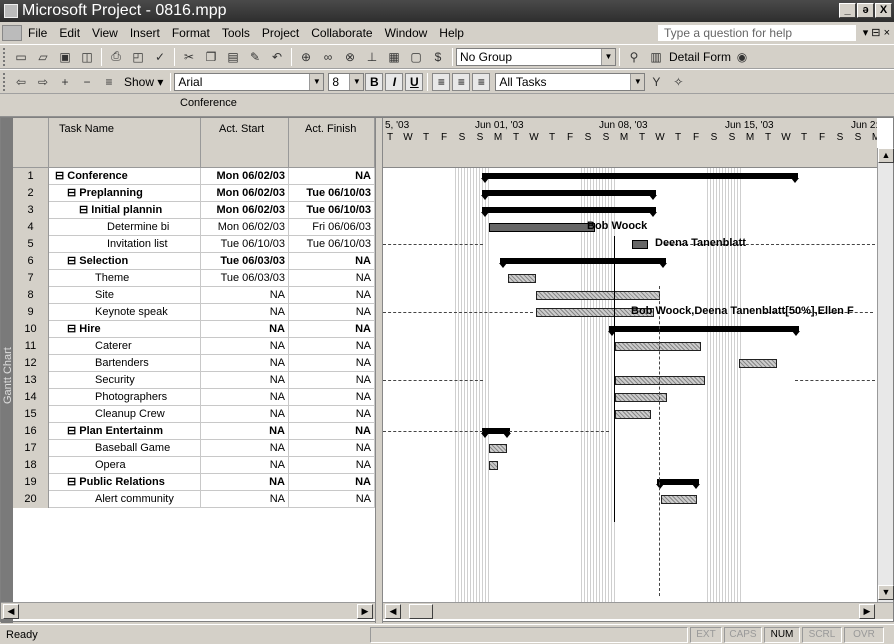 The image size is (894, 644). I want to click on row-id: 5, so click(31, 244).